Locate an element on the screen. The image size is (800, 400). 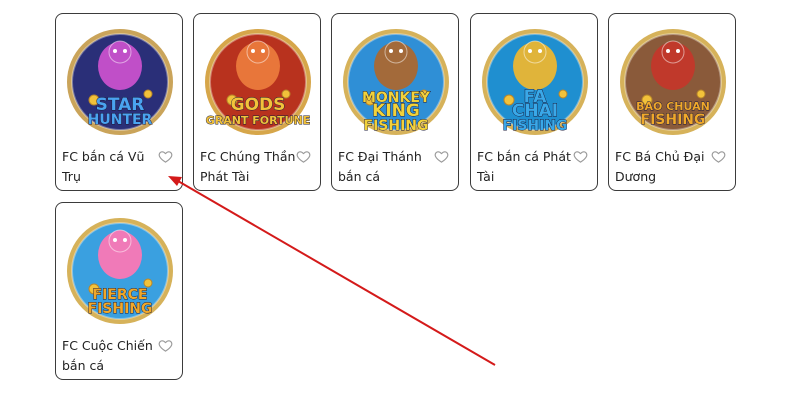
game-title: FC Chúng Thần Phát Tài is located at coordinates (252, 167).